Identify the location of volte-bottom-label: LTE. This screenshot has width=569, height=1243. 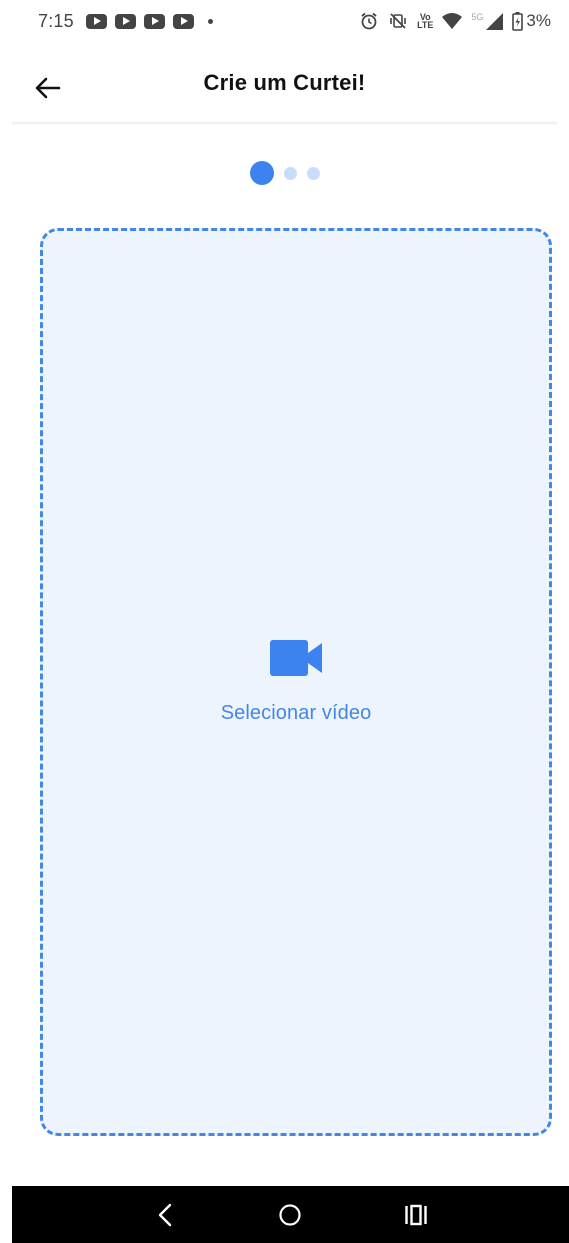
(425, 25).